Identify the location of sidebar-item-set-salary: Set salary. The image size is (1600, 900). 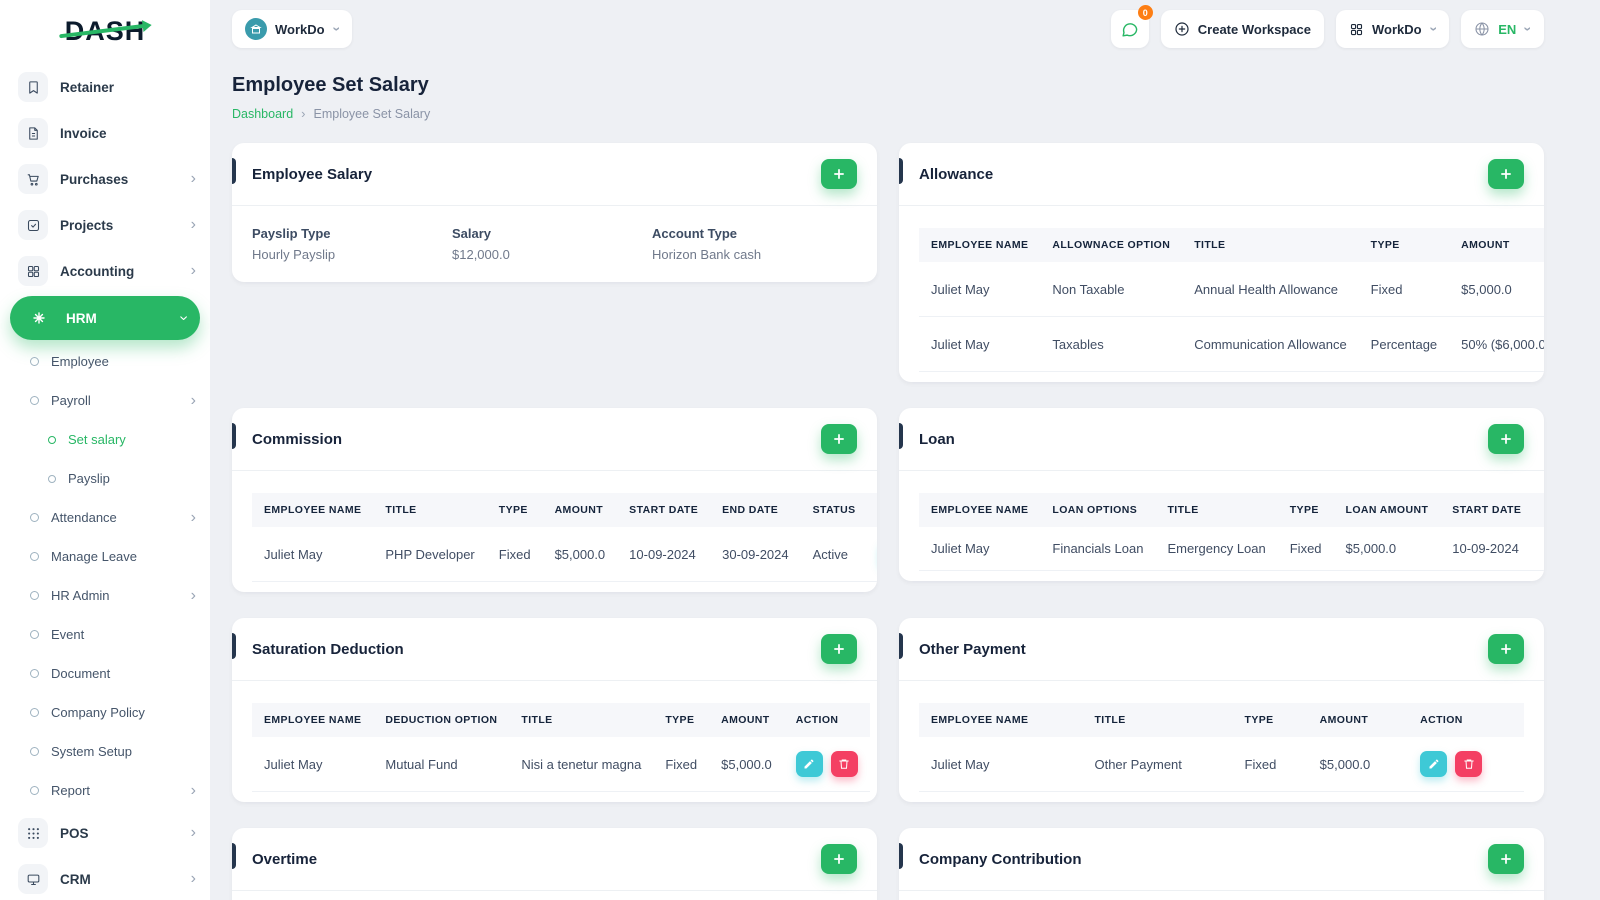
(105, 439).